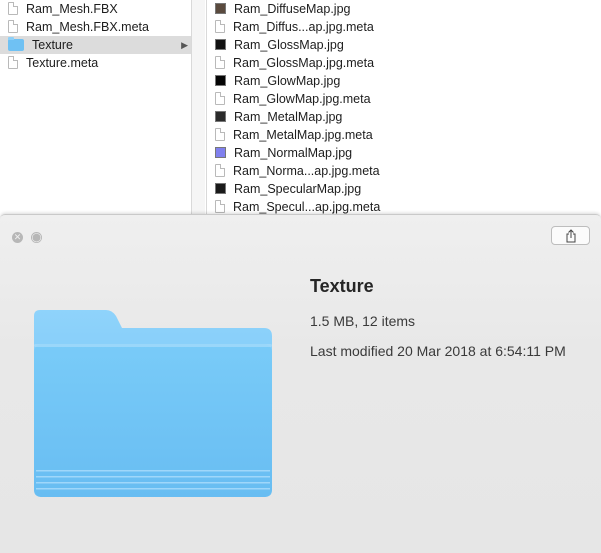 Image resolution: width=601 pixels, height=553 pixels. Describe the element at coordinates (16, 43) in the screenshot. I see `folder-icon` at that location.